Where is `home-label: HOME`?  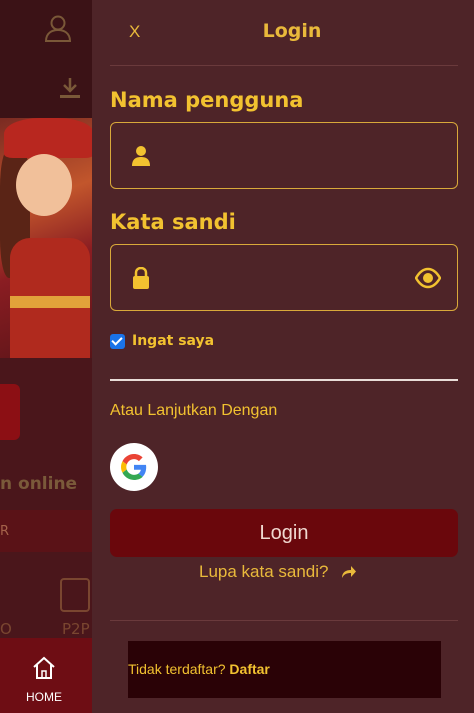 home-label: HOME is located at coordinates (44, 697).